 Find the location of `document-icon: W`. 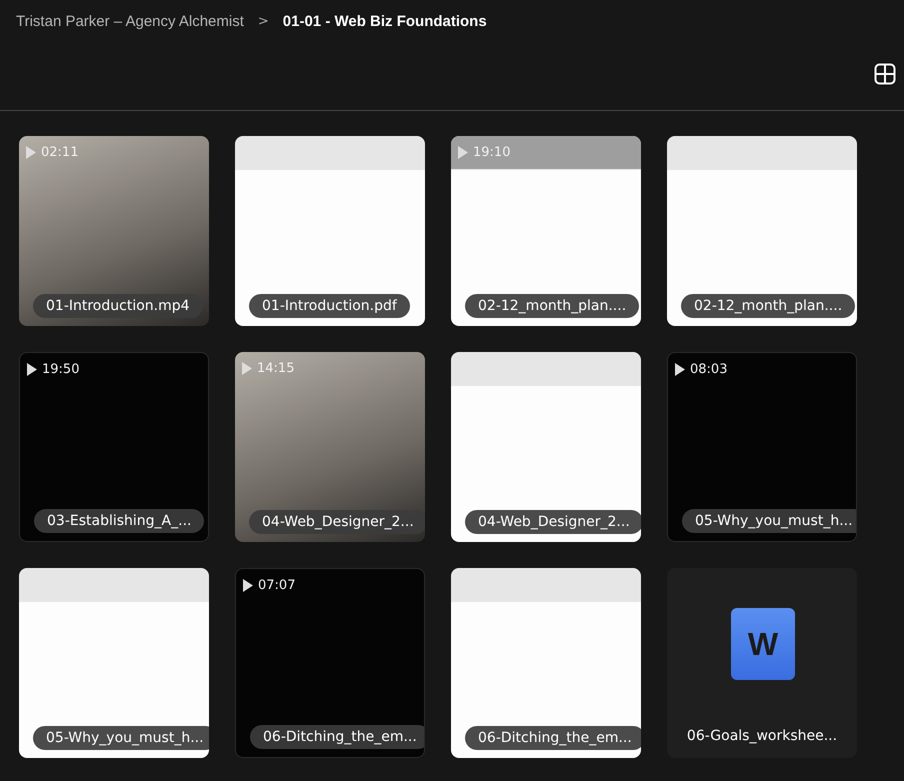

document-icon: W is located at coordinates (763, 644).